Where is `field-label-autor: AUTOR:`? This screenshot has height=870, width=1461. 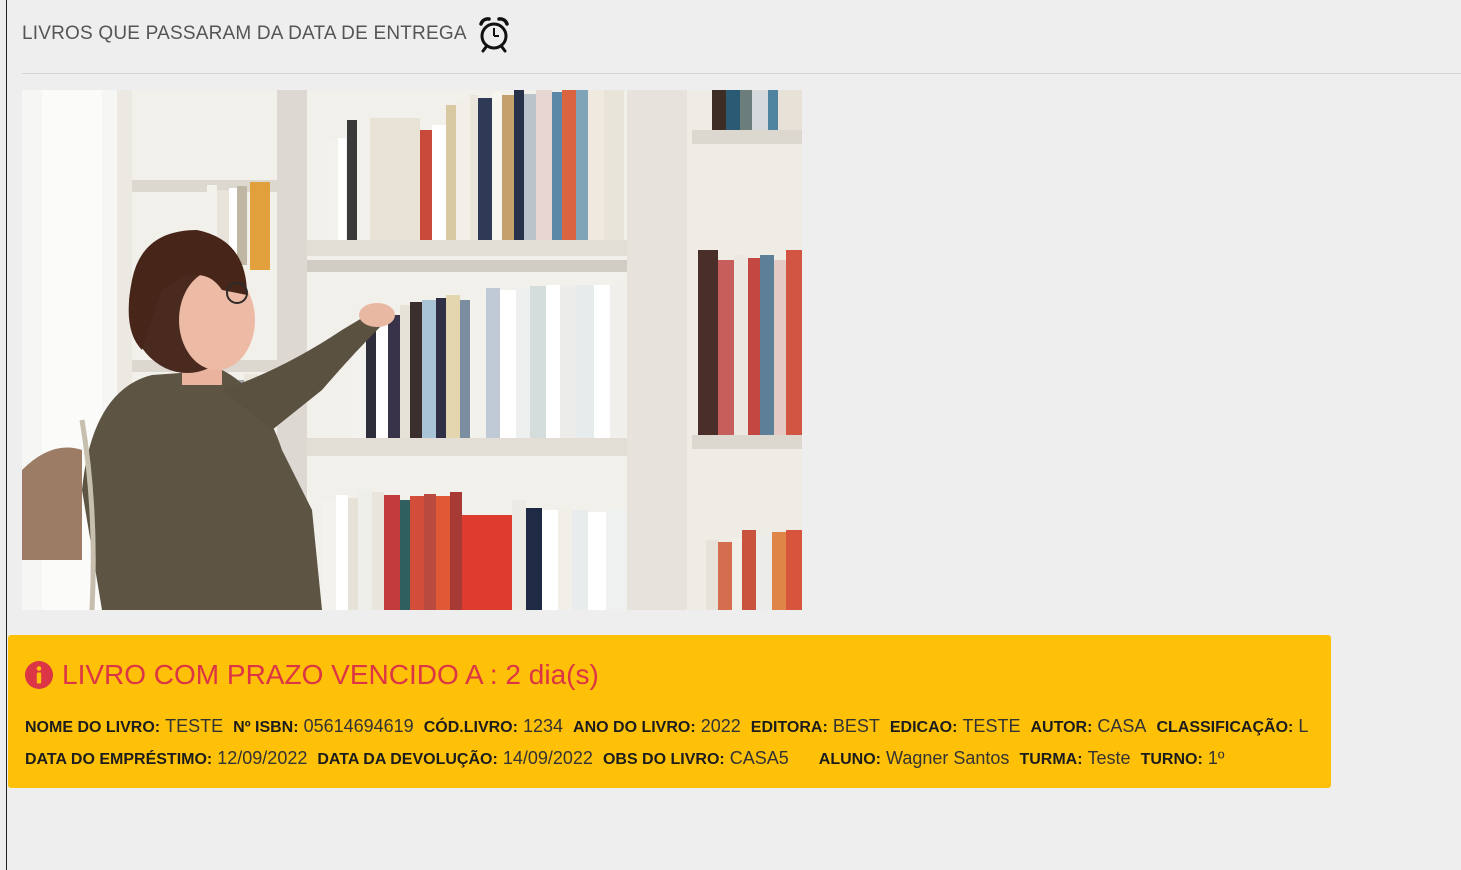
field-label-autor: AUTOR: is located at coordinates (1061, 727).